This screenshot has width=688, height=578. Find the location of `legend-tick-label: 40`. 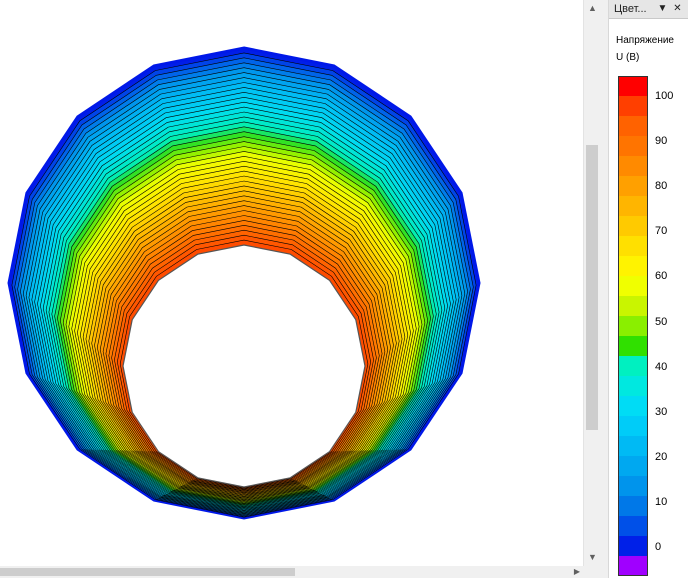

legend-tick-label: 40 is located at coordinates (661, 366).